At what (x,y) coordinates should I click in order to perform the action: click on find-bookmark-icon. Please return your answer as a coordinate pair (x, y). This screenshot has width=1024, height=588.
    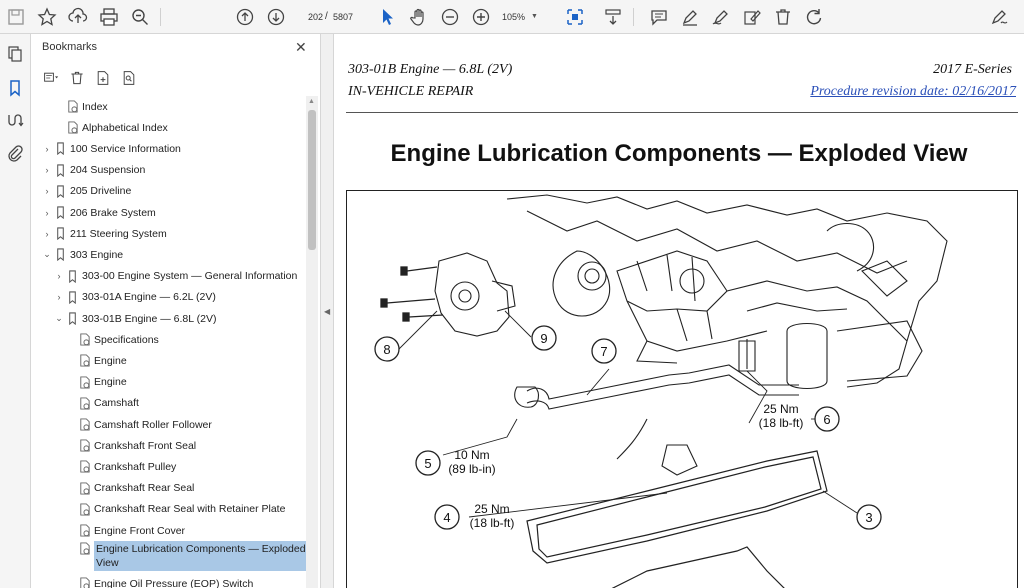
    Looking at the image, I should click on (129, 78).